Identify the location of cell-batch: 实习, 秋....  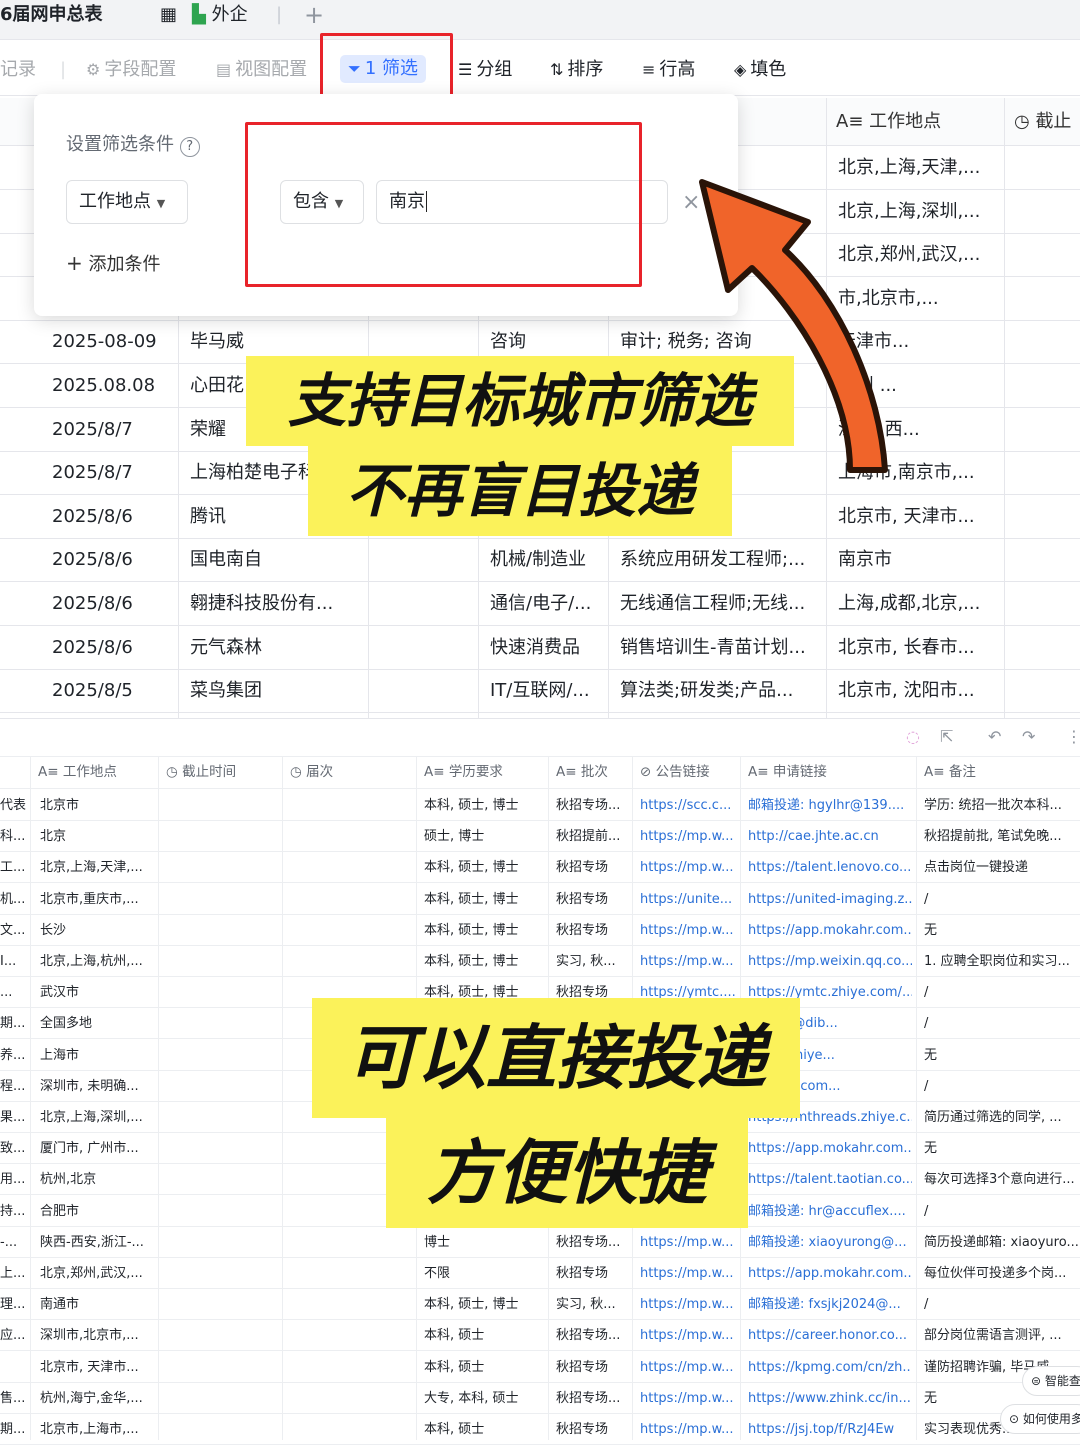
(586, 961).